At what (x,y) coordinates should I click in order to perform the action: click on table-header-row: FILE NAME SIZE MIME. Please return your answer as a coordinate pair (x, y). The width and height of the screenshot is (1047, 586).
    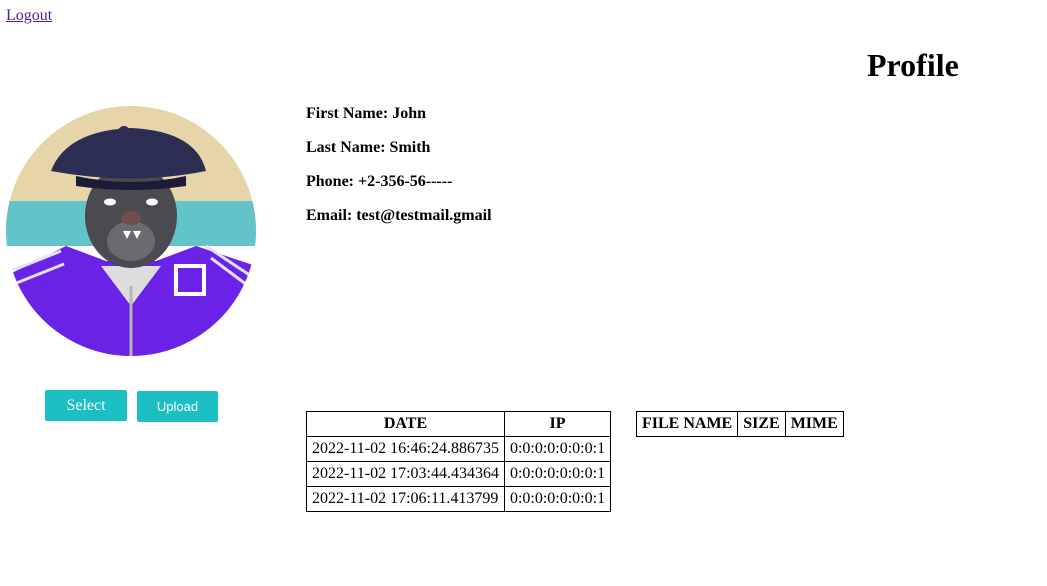
    Looking at the image, I should click on (739, 424).